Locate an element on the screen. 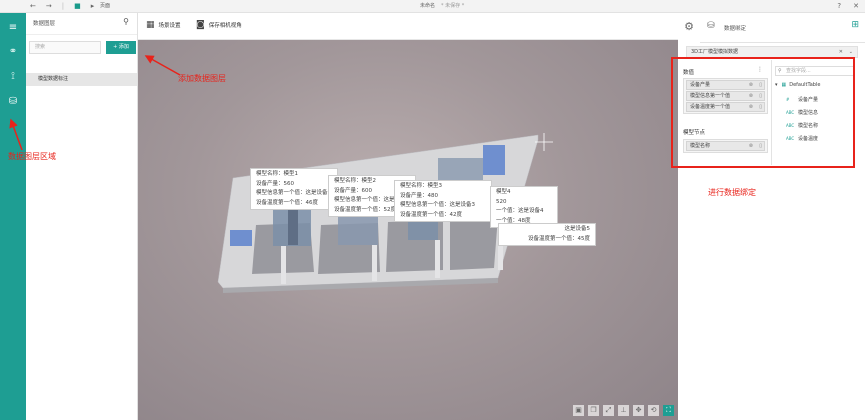 The width and height of the screenshot is (865, 420). grid-icon: ▦ is located at coordinates (150, 25).